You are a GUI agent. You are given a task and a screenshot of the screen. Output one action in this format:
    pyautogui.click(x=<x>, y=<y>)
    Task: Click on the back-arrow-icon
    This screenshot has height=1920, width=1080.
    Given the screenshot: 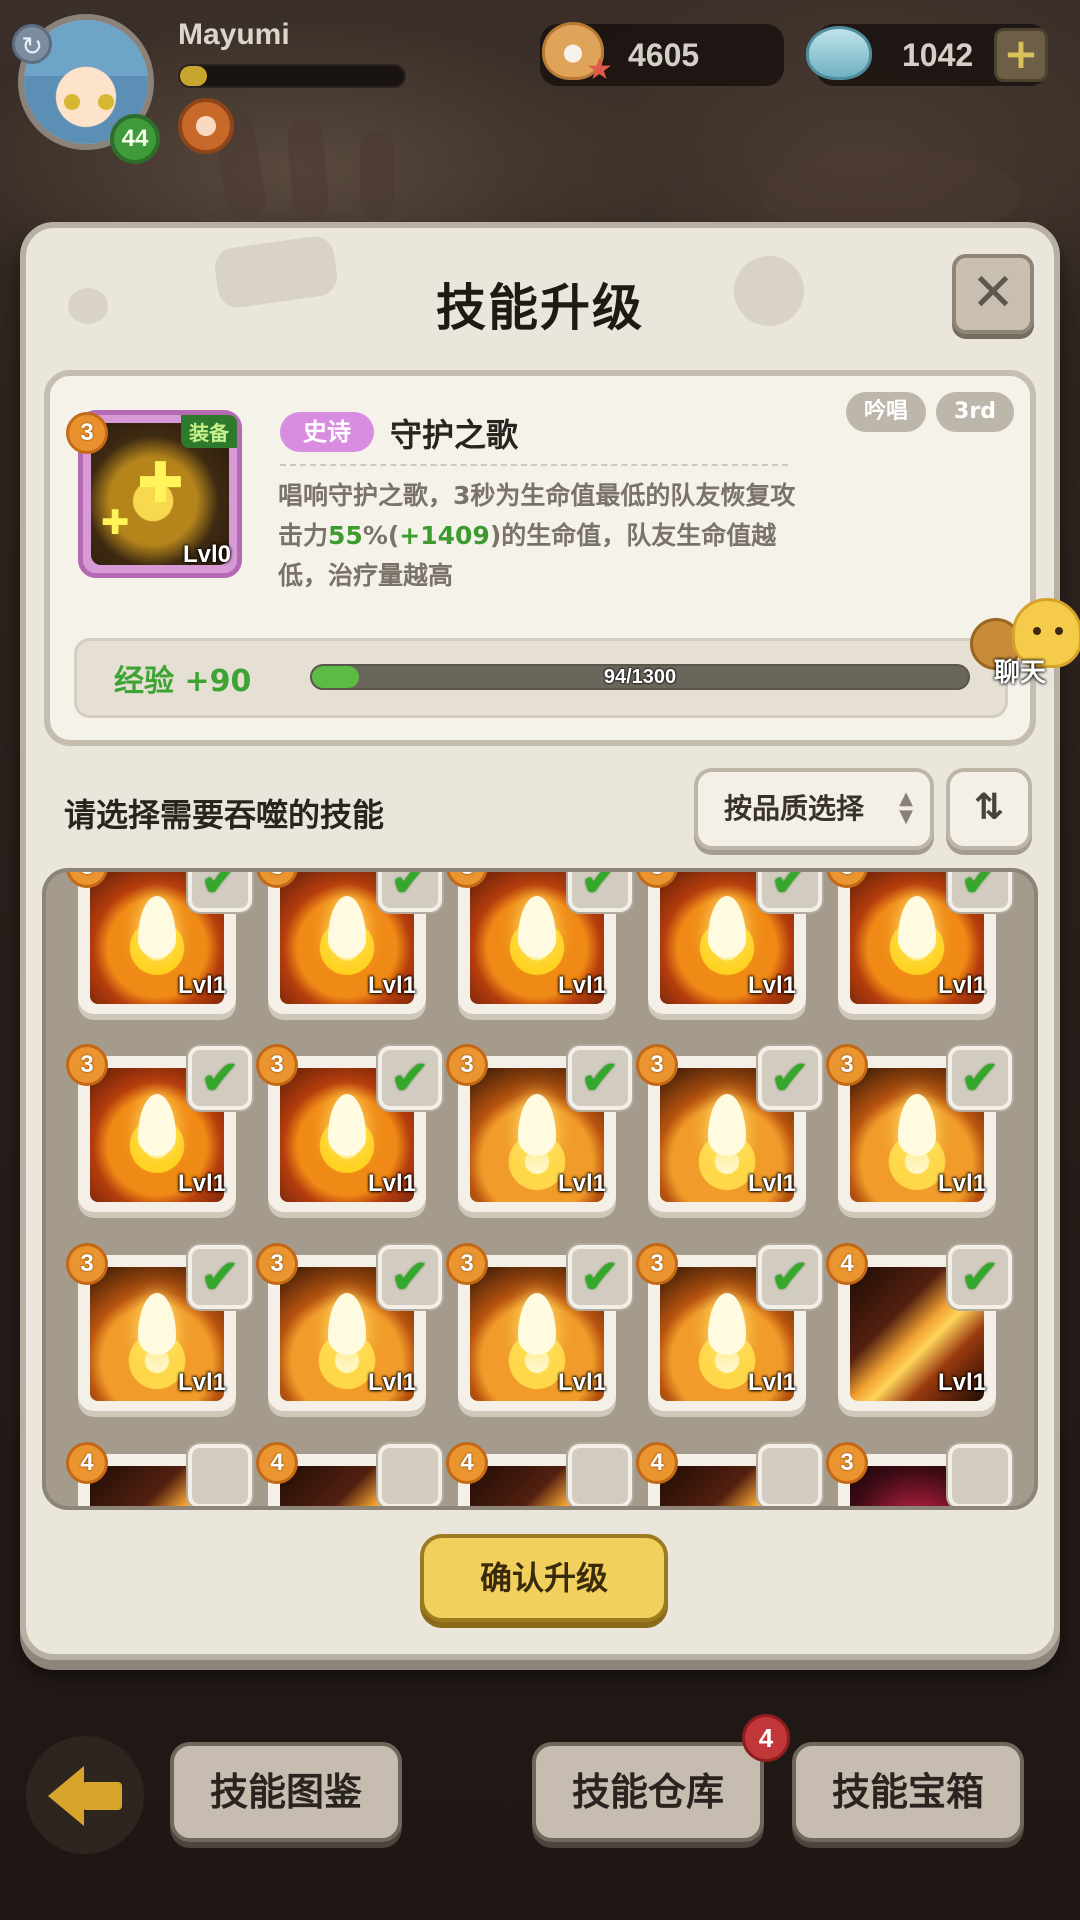 What is the action you would take?
    pyautogui.click(x=66, y=1796)
    